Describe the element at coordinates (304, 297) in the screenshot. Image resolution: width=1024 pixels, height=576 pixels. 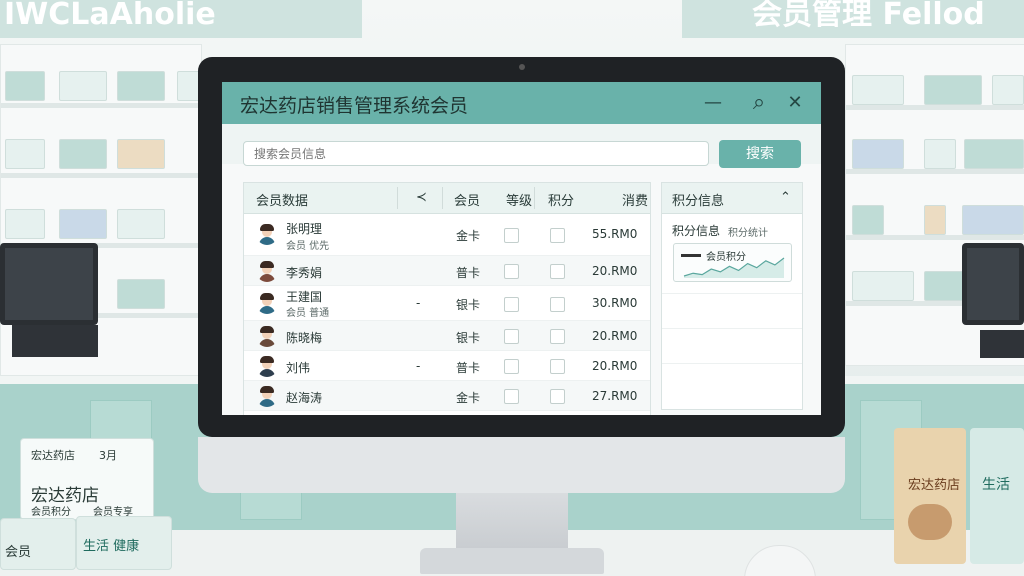
I see `member-name: 王建国` at that location.